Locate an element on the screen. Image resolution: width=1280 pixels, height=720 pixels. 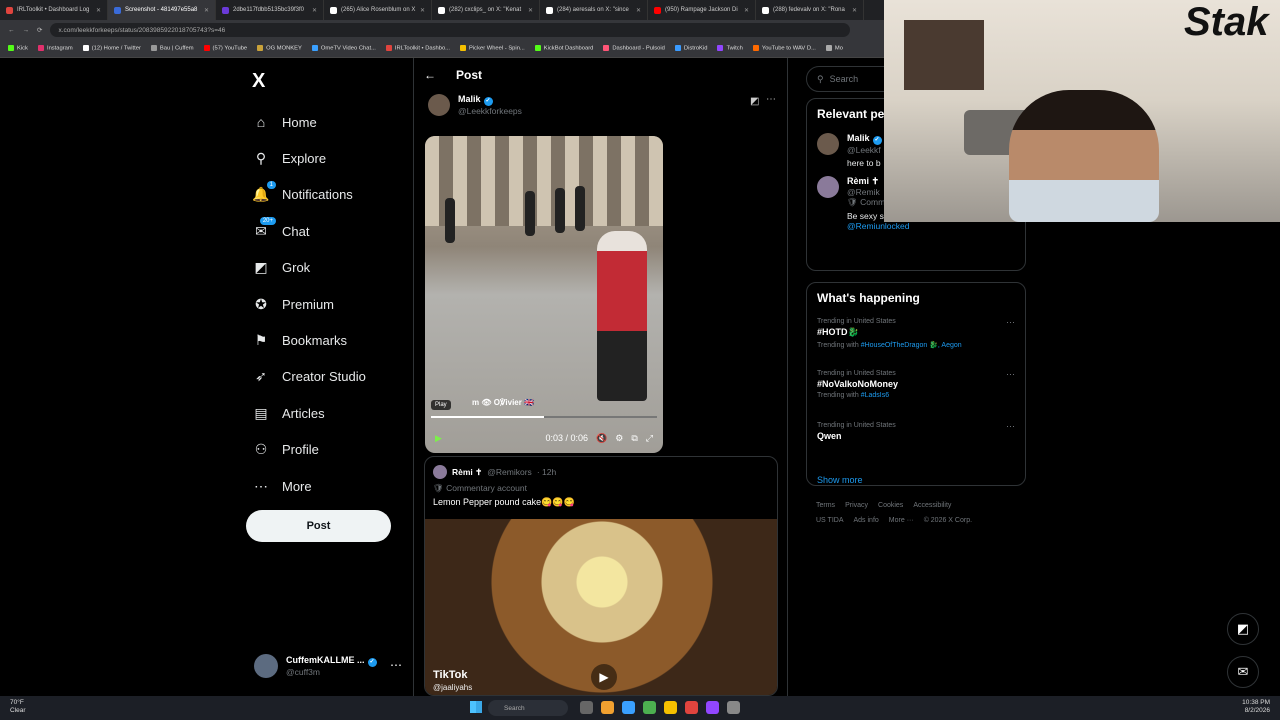
browser-tab: (265) Alice Rosenblum on X ✕ is located at coordinates (378, 10).